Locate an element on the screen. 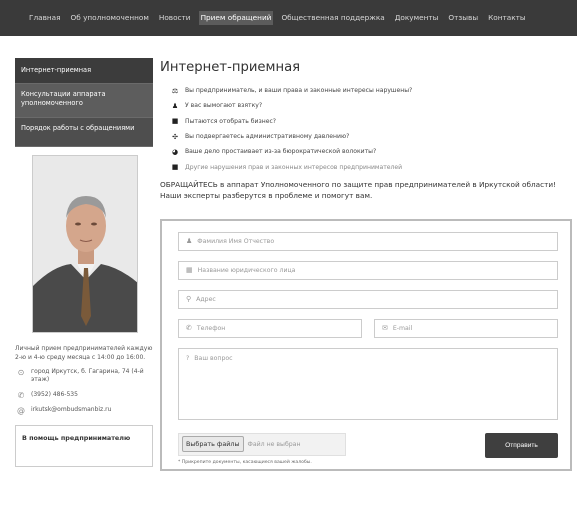  ombudsman-photo is located at coordinates (85, 244).